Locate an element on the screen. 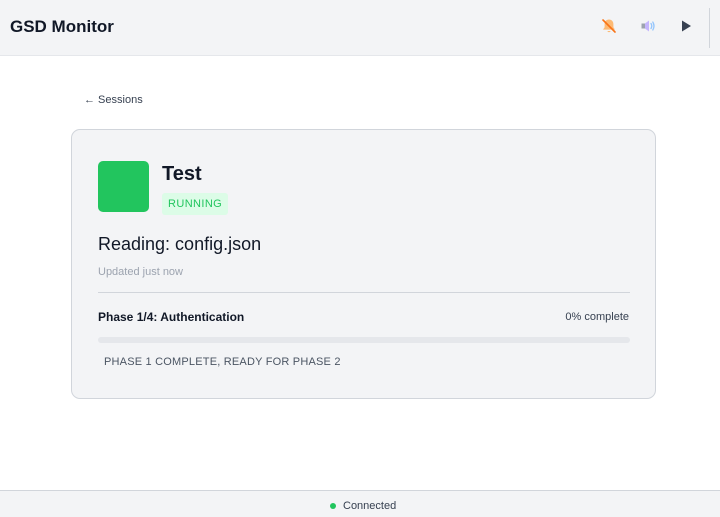 This screenshot has width=720, height=517. play-icon is located at coordinates (686, 28).